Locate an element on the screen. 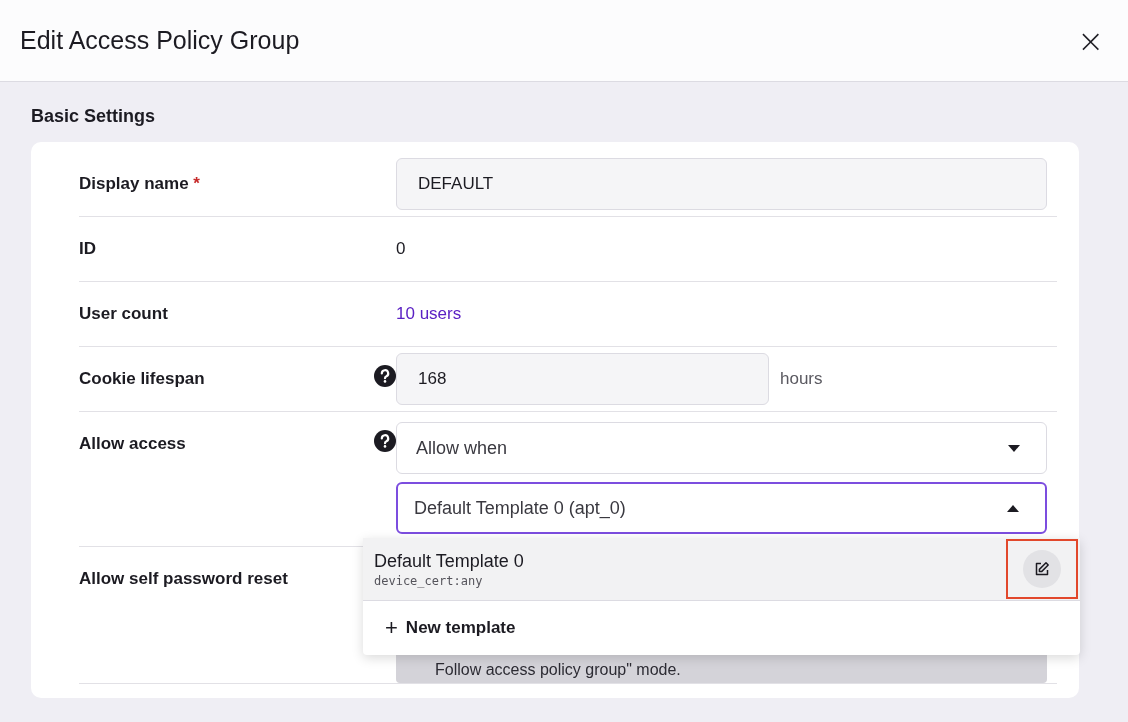 Image resolution: width=1128 pixels, height=722 pixels. new-template-button: + New template is located at coordinates (721, 628).